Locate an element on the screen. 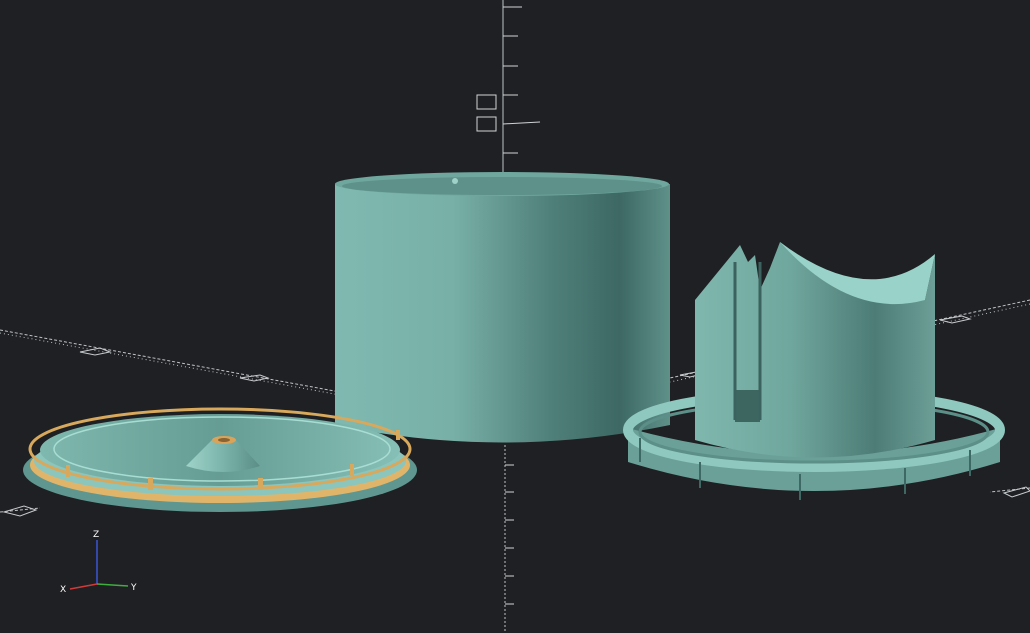 The height and width of the screenshot is (633, 1030). z-axis-label: Z is located at coordinates (96, 535).